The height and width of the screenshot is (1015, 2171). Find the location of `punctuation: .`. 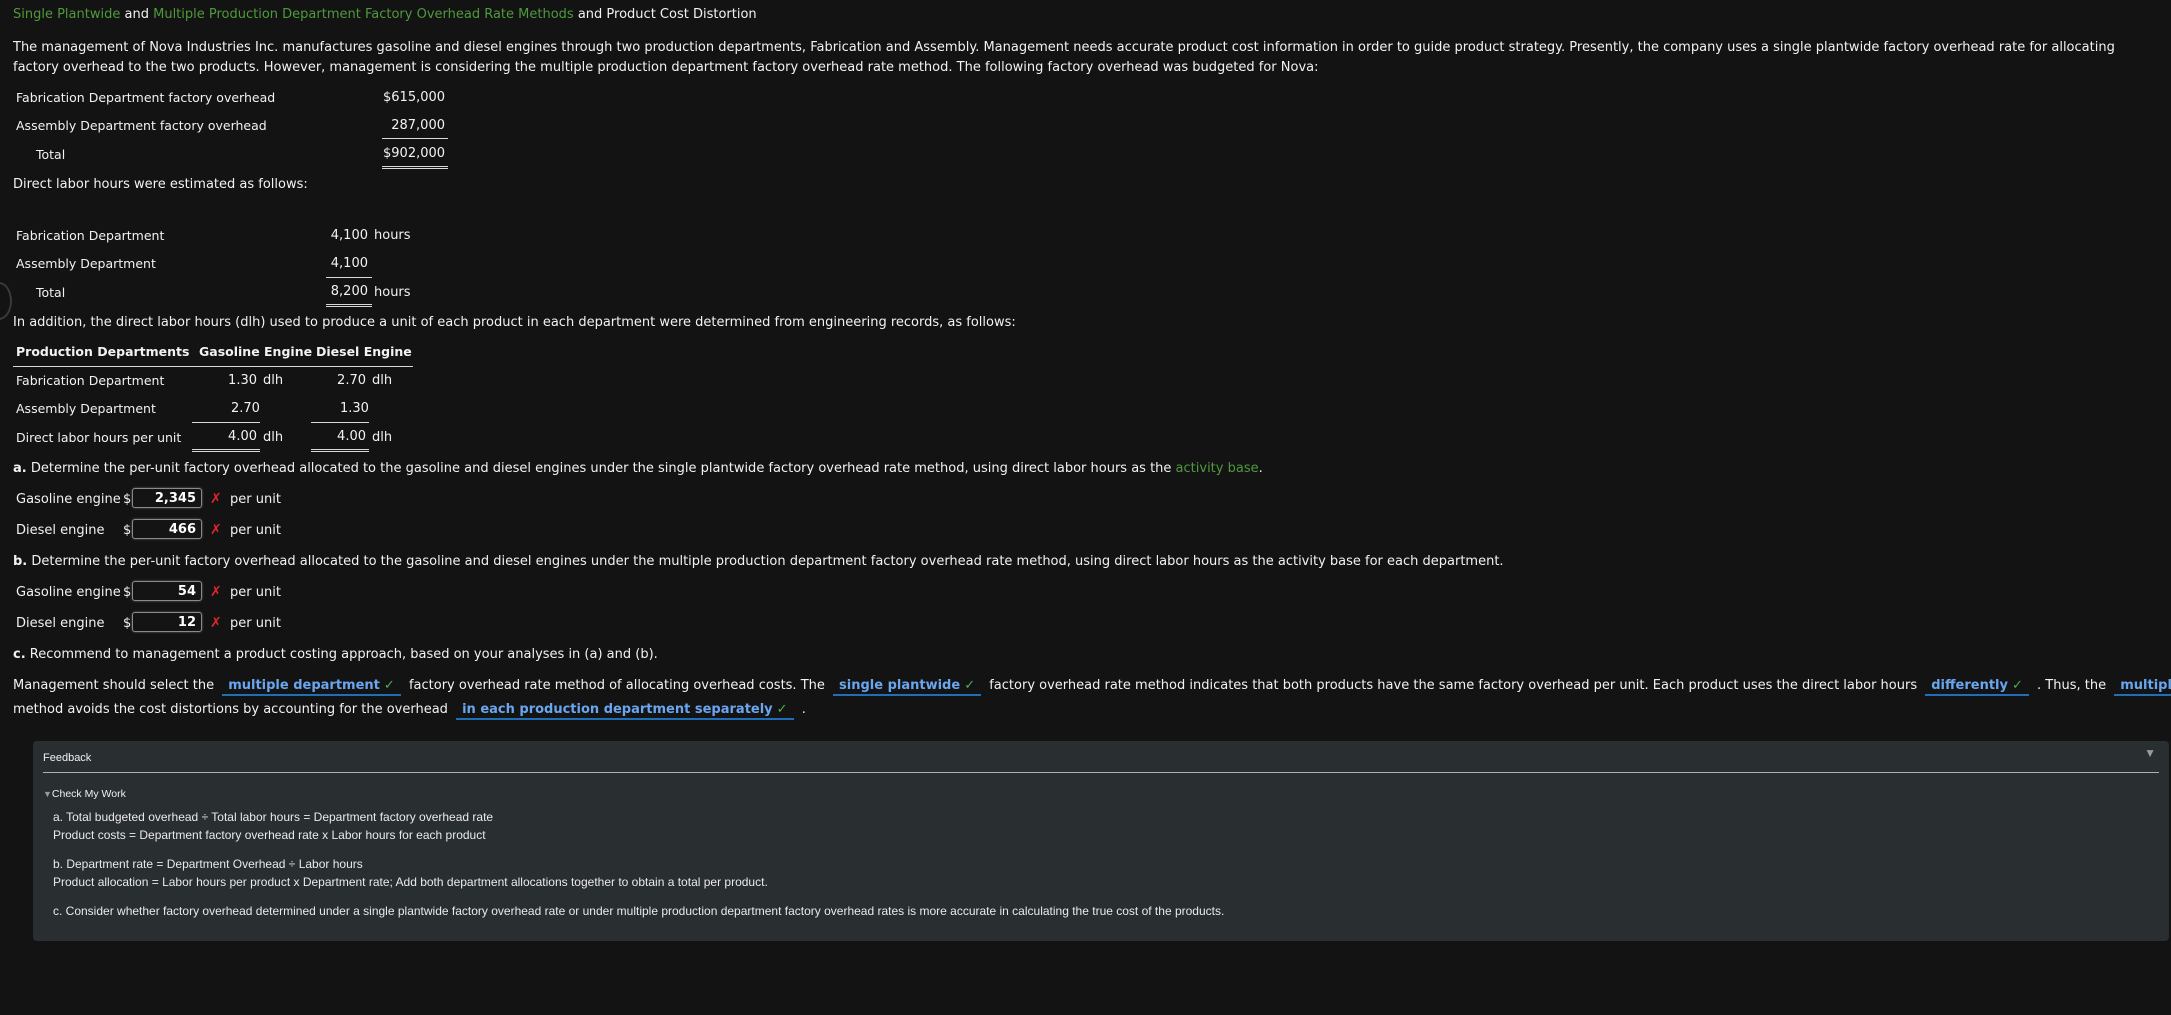

punctuation: . is located at coordinates (1260, 468).